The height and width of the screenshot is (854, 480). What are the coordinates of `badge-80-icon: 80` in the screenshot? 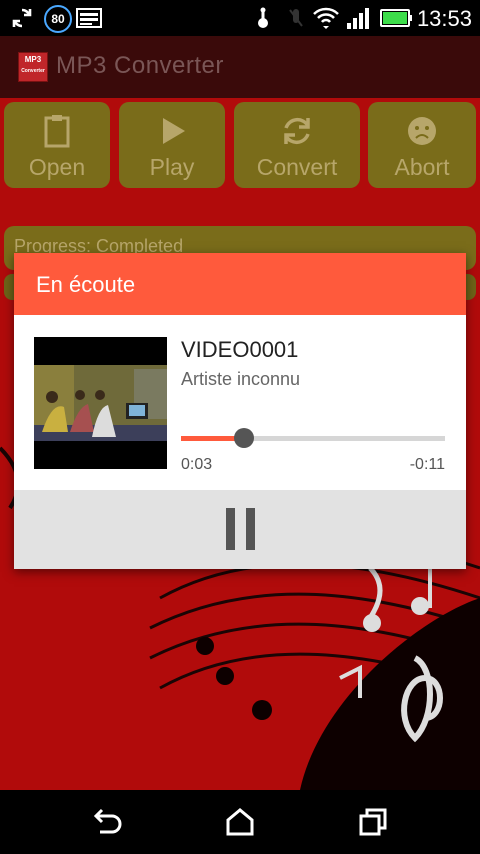 It's located at (58, 19).